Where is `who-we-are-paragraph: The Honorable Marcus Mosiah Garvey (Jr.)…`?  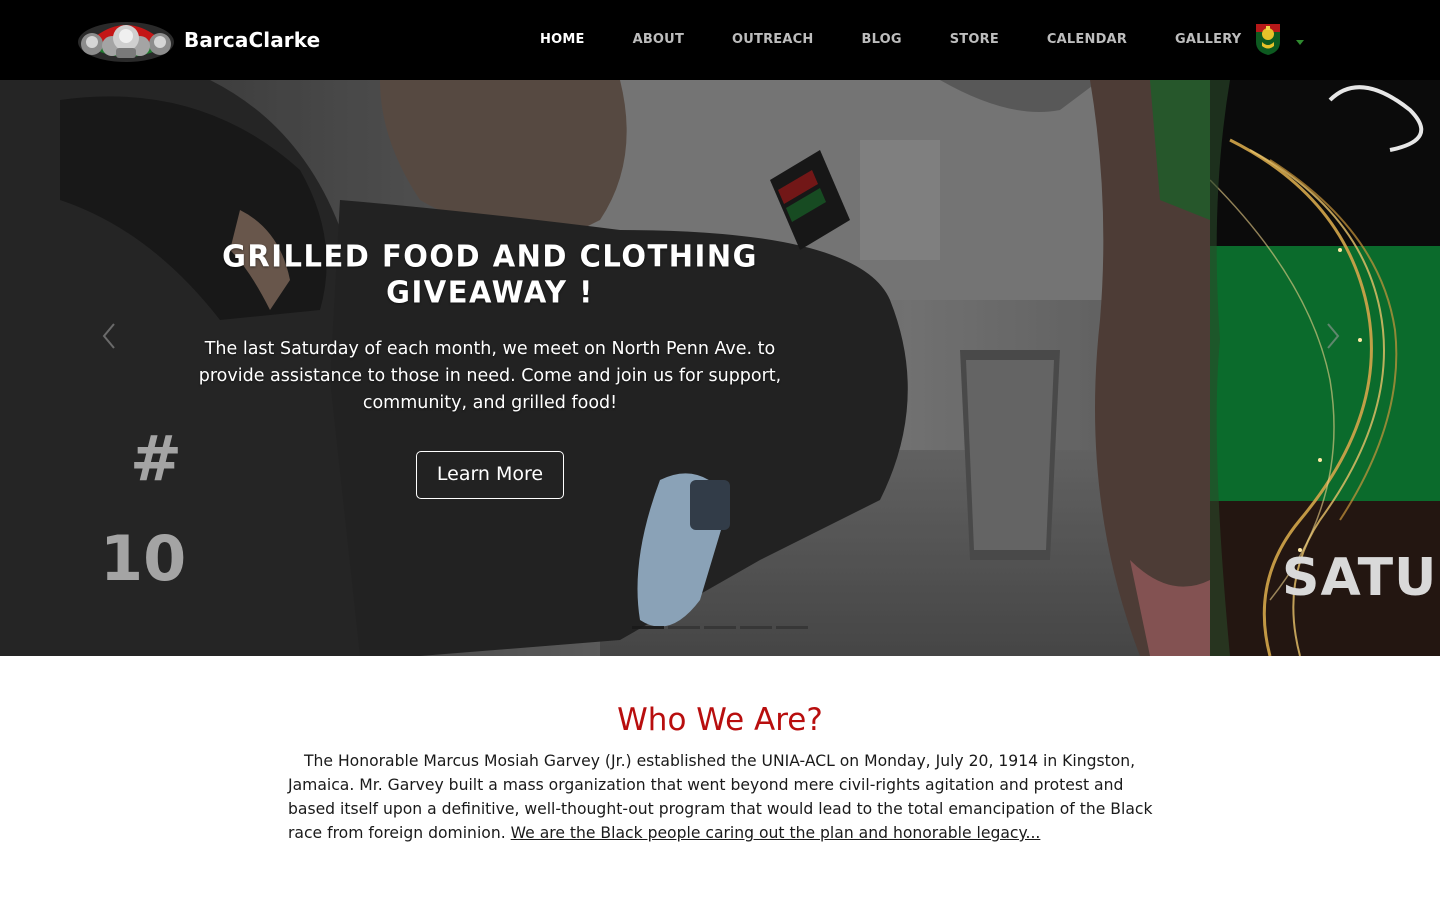
who-we-are-paragraph: The Honorable Marcus Mosiah Garvey (Jr.)… is located at coordinates (721, 797).